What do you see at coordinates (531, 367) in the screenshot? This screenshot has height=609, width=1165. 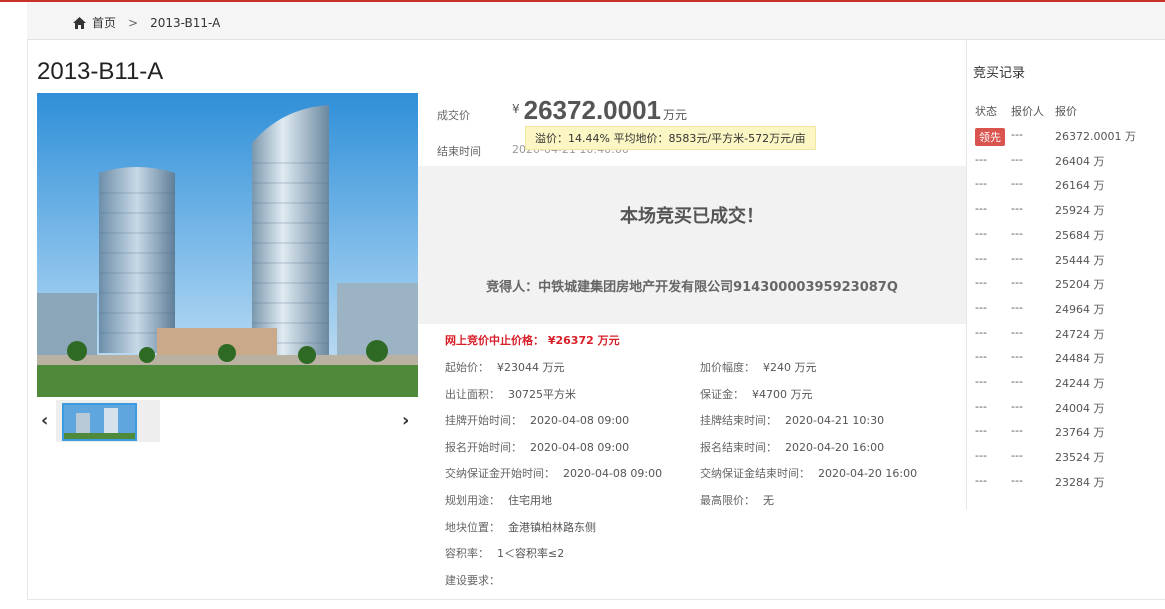 I see `info-value: ¥23044 万元` at bounding box center [531, 367].